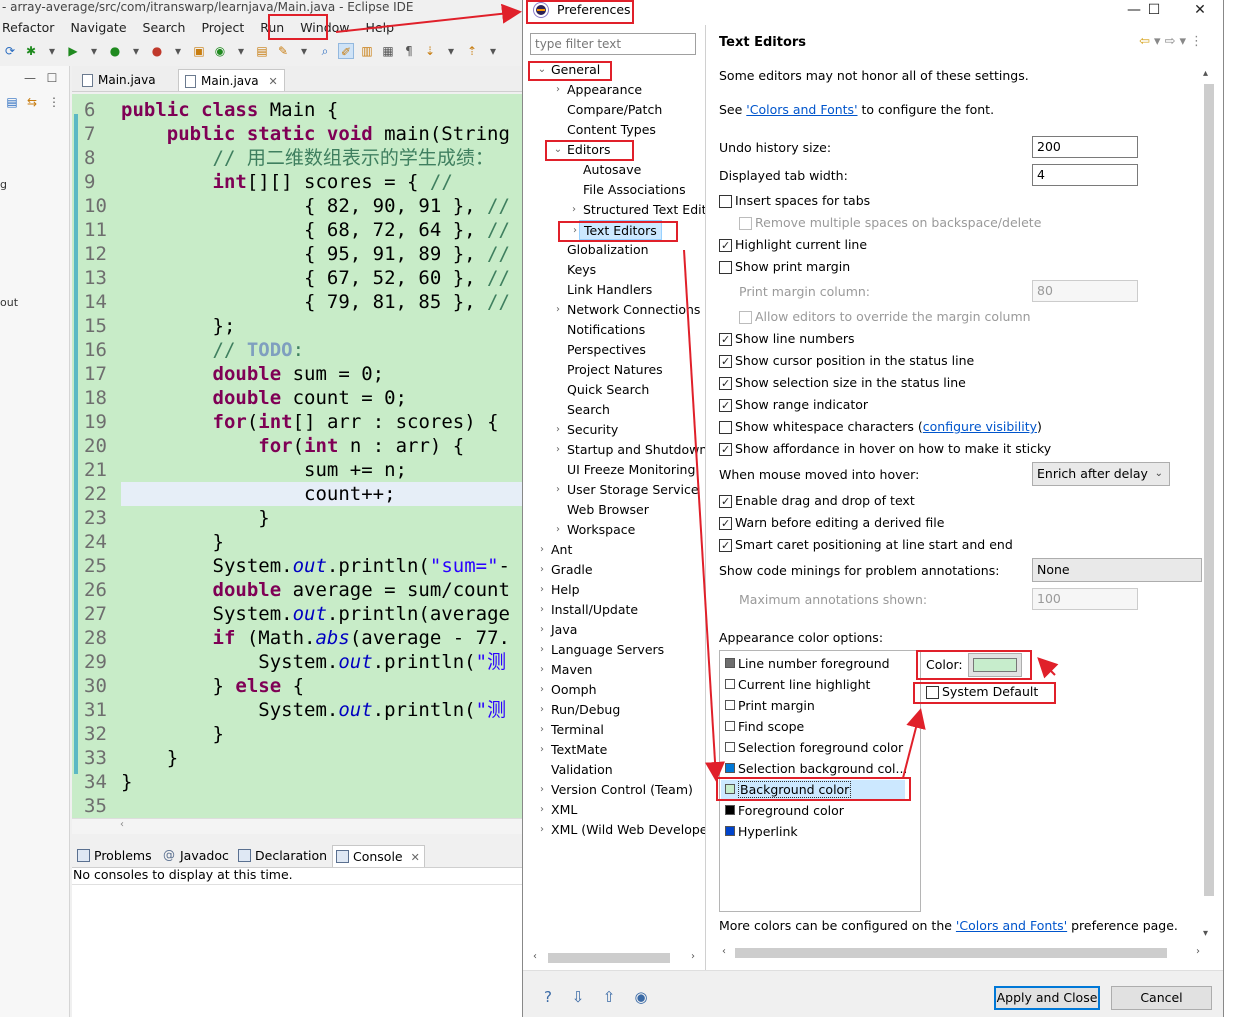 This screenshot has width=1240, height=1017. Describe the element at coordinates (608, 250) in the screenshot. I see `tree-item-globalization: Globalization` at that location.